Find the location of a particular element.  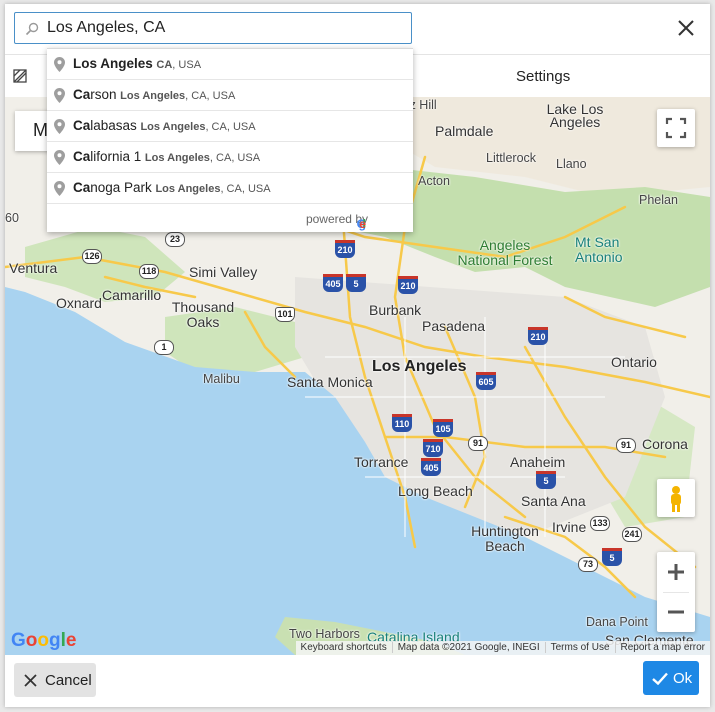

search-box is located at coordinates (213, 28).